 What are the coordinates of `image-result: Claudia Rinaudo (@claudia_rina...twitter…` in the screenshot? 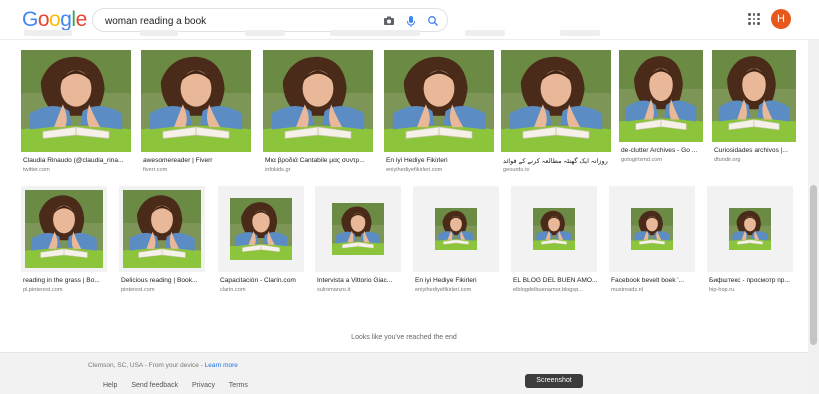 It's located at (76, 112).